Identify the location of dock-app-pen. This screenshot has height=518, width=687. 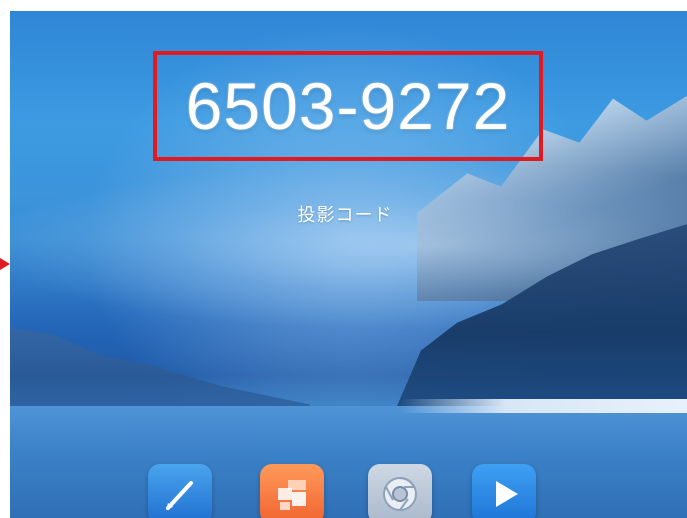
(180, 491).